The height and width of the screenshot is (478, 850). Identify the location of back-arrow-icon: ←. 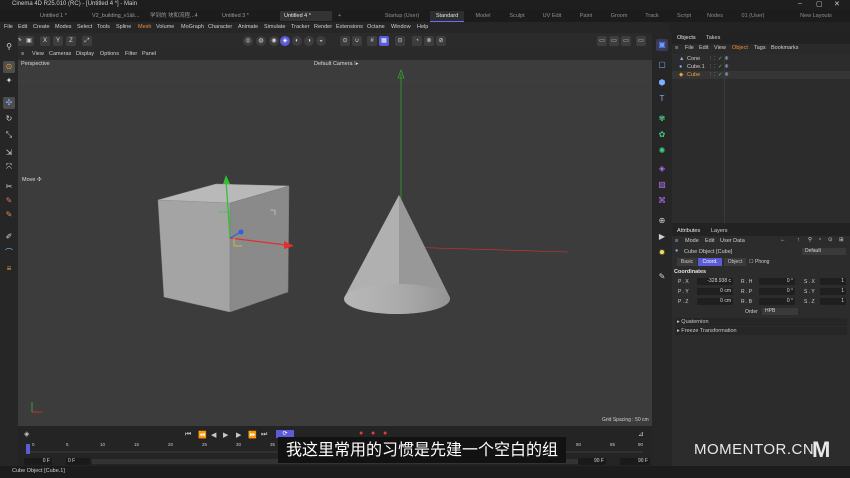
(783, 240).